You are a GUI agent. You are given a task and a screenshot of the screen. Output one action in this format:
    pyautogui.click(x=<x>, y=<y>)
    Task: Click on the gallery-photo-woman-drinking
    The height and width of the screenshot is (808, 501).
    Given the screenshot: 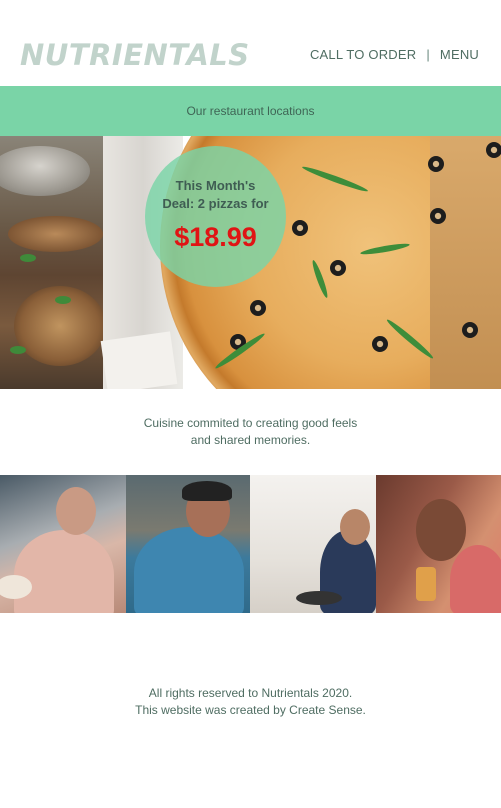 What is the action you would take?
    pyautogui.click(x=438, y=544)
    